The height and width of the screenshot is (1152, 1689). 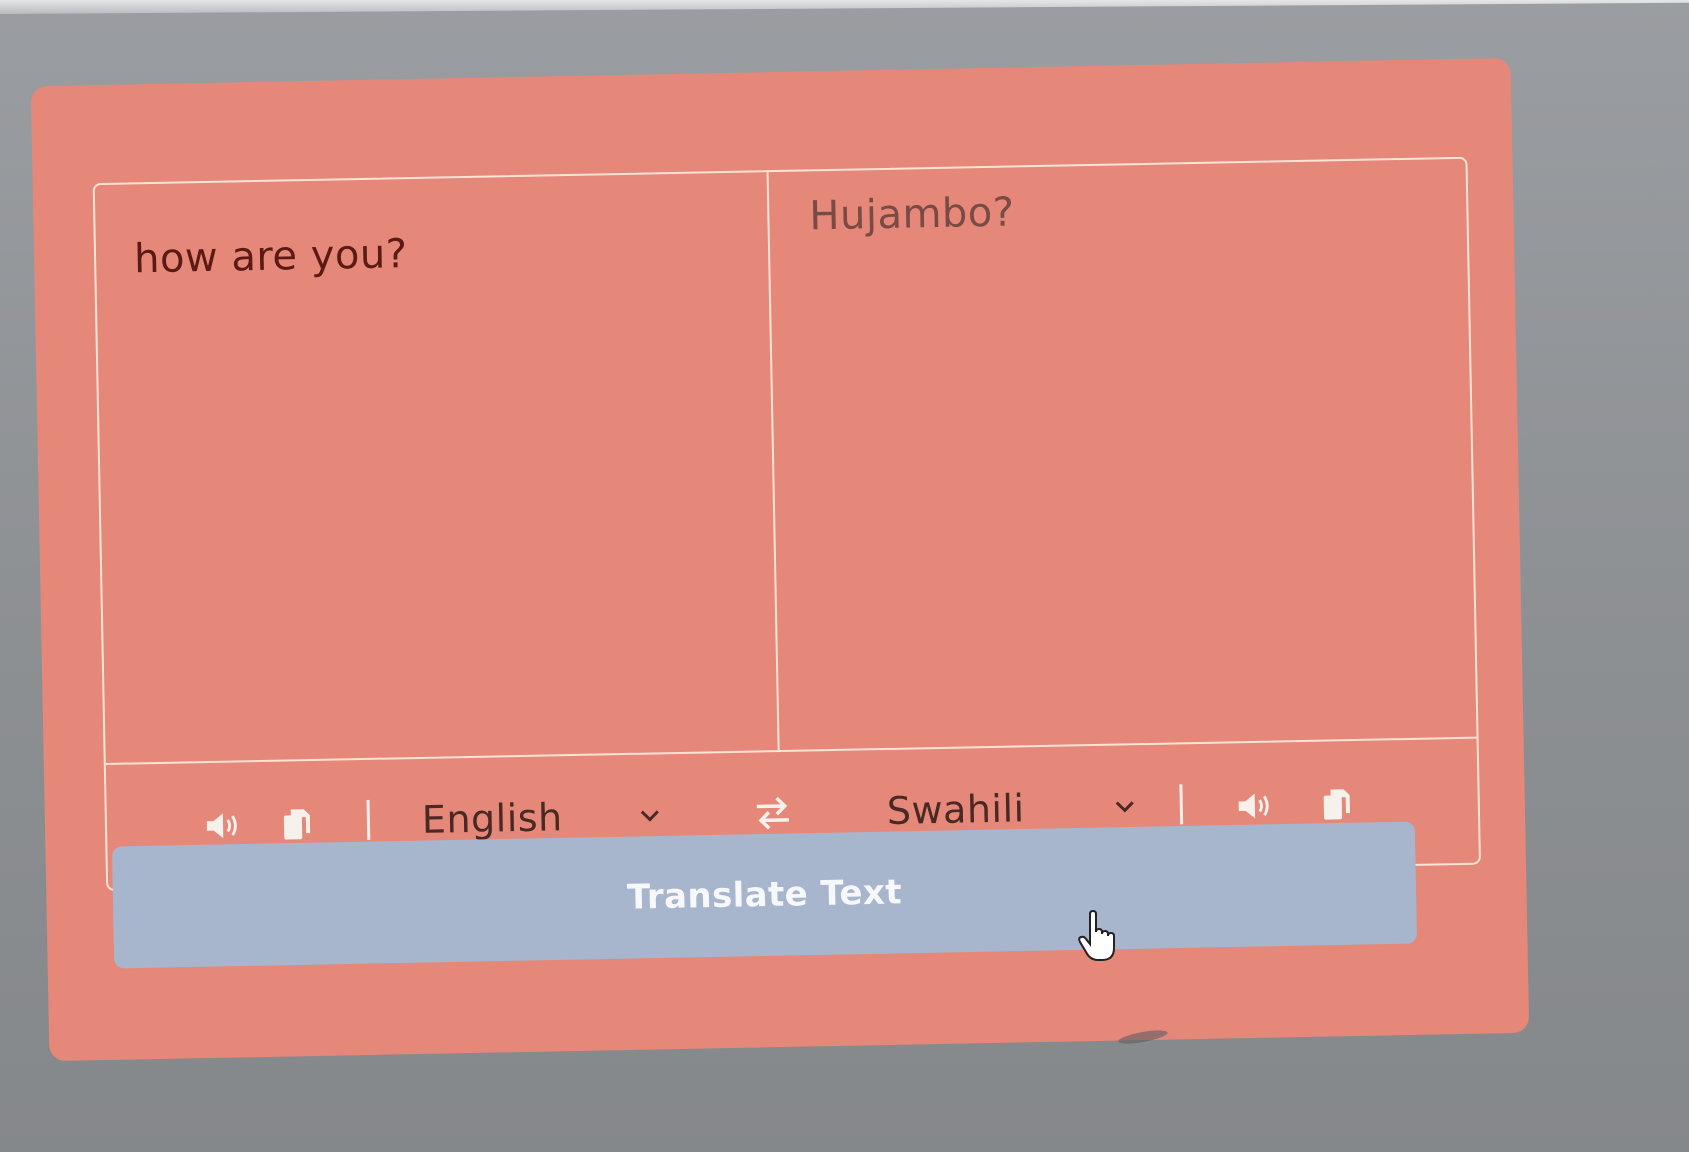 I want to click on to-separator, so click(x=1181, y=804).